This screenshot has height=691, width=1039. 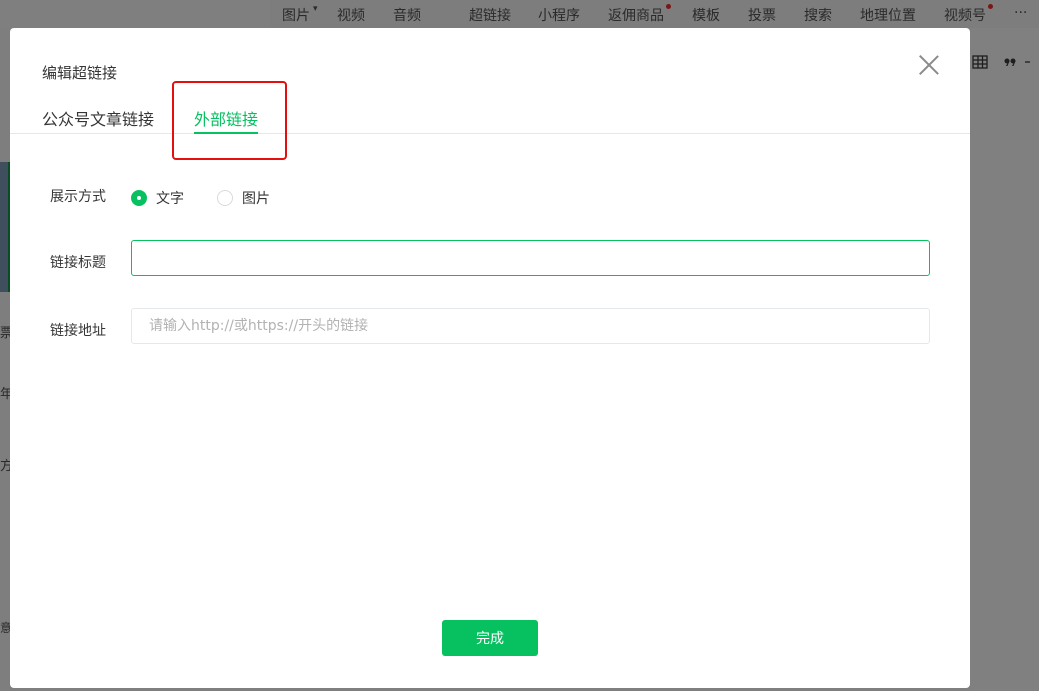 What do you see at coordinates (315, 9) in the screenshot?
I see `chevron-down-icon: ▾` at bounding box center [315, 9].